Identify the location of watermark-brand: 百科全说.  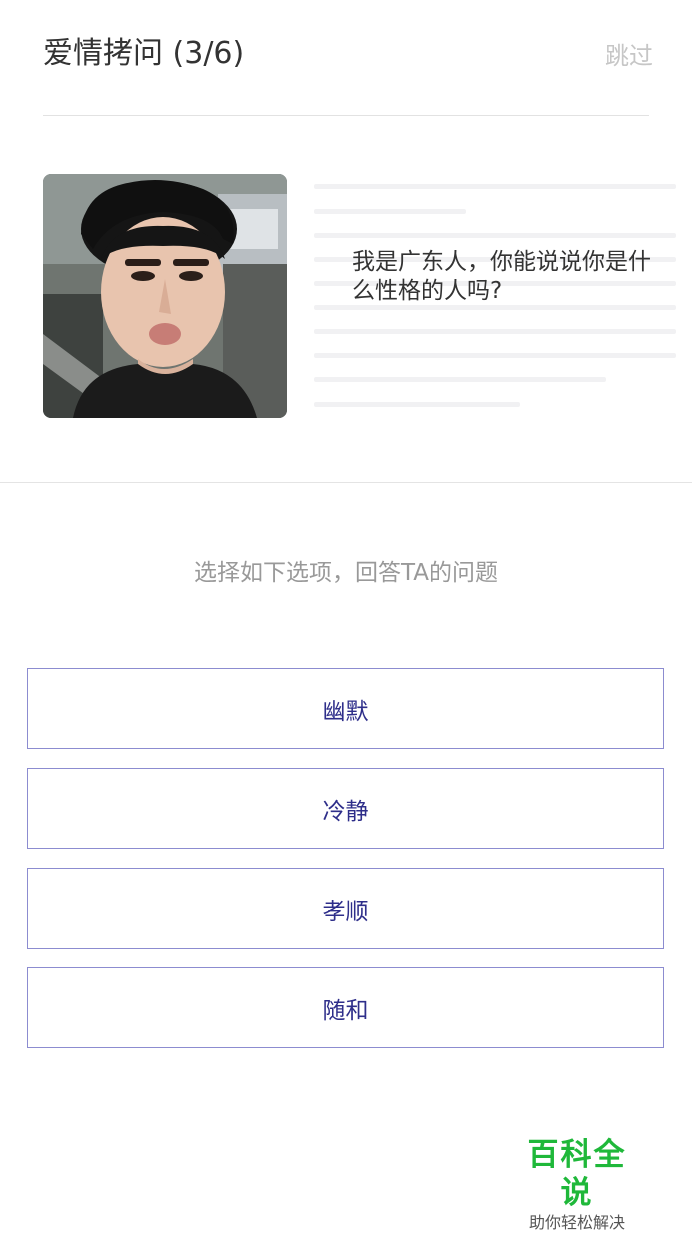
(577, 1174).